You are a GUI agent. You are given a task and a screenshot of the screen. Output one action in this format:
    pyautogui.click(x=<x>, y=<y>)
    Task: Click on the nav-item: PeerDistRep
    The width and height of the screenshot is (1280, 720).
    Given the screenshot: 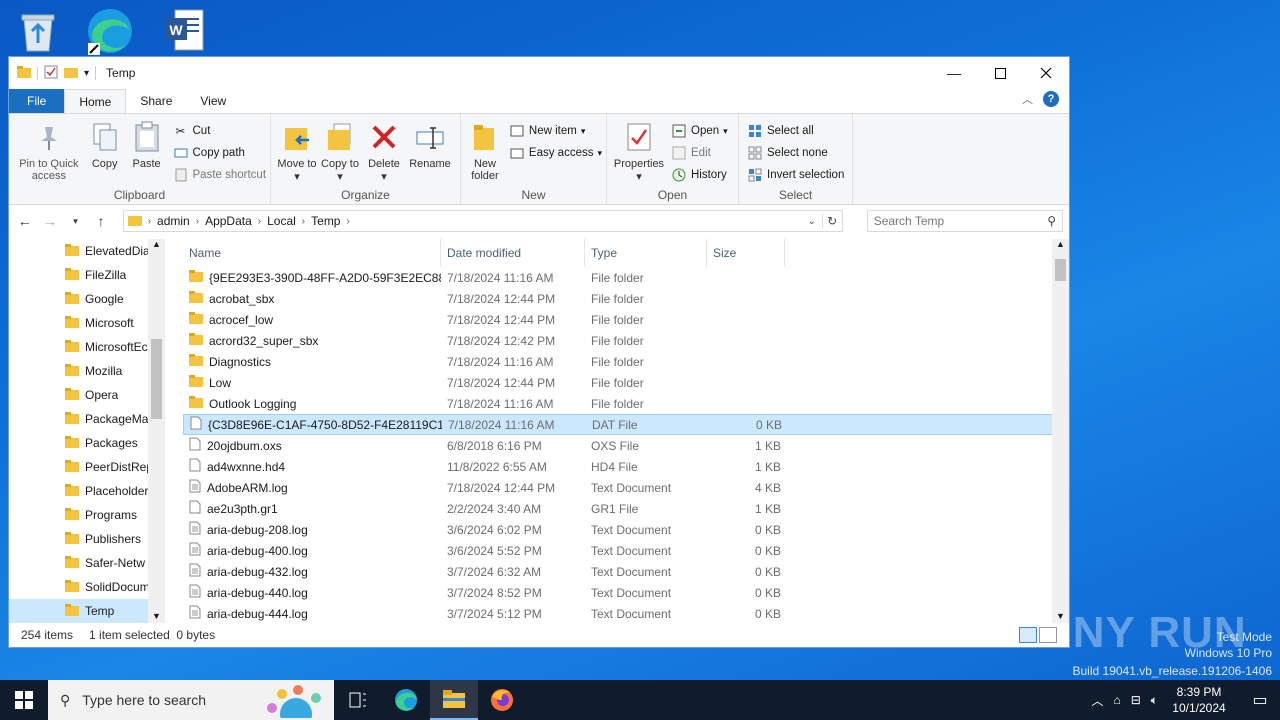 What is the action you would take?
    pyautogui.click(x=87, y=467)
    